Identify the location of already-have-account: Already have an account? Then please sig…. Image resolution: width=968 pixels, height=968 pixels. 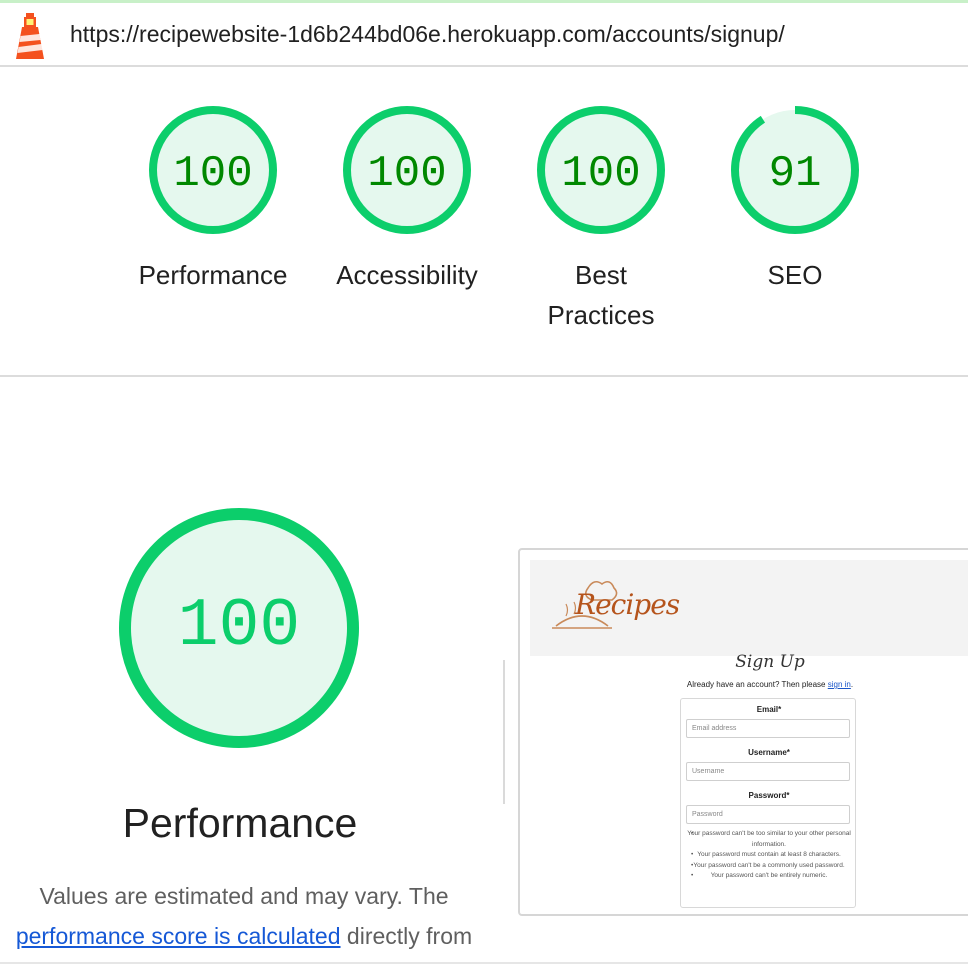
(744, 684).